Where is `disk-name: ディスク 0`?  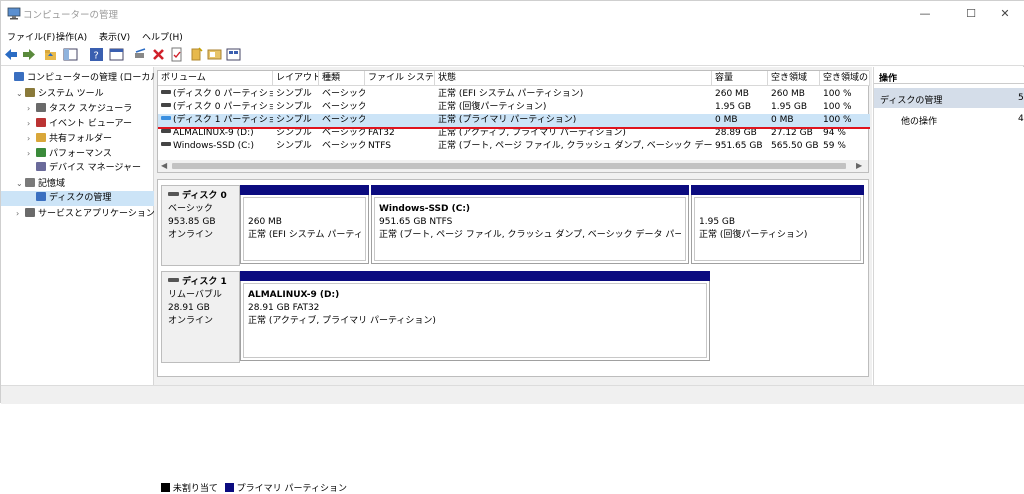 disk-name: ディスク 0 is located at coordinates (203, 196).